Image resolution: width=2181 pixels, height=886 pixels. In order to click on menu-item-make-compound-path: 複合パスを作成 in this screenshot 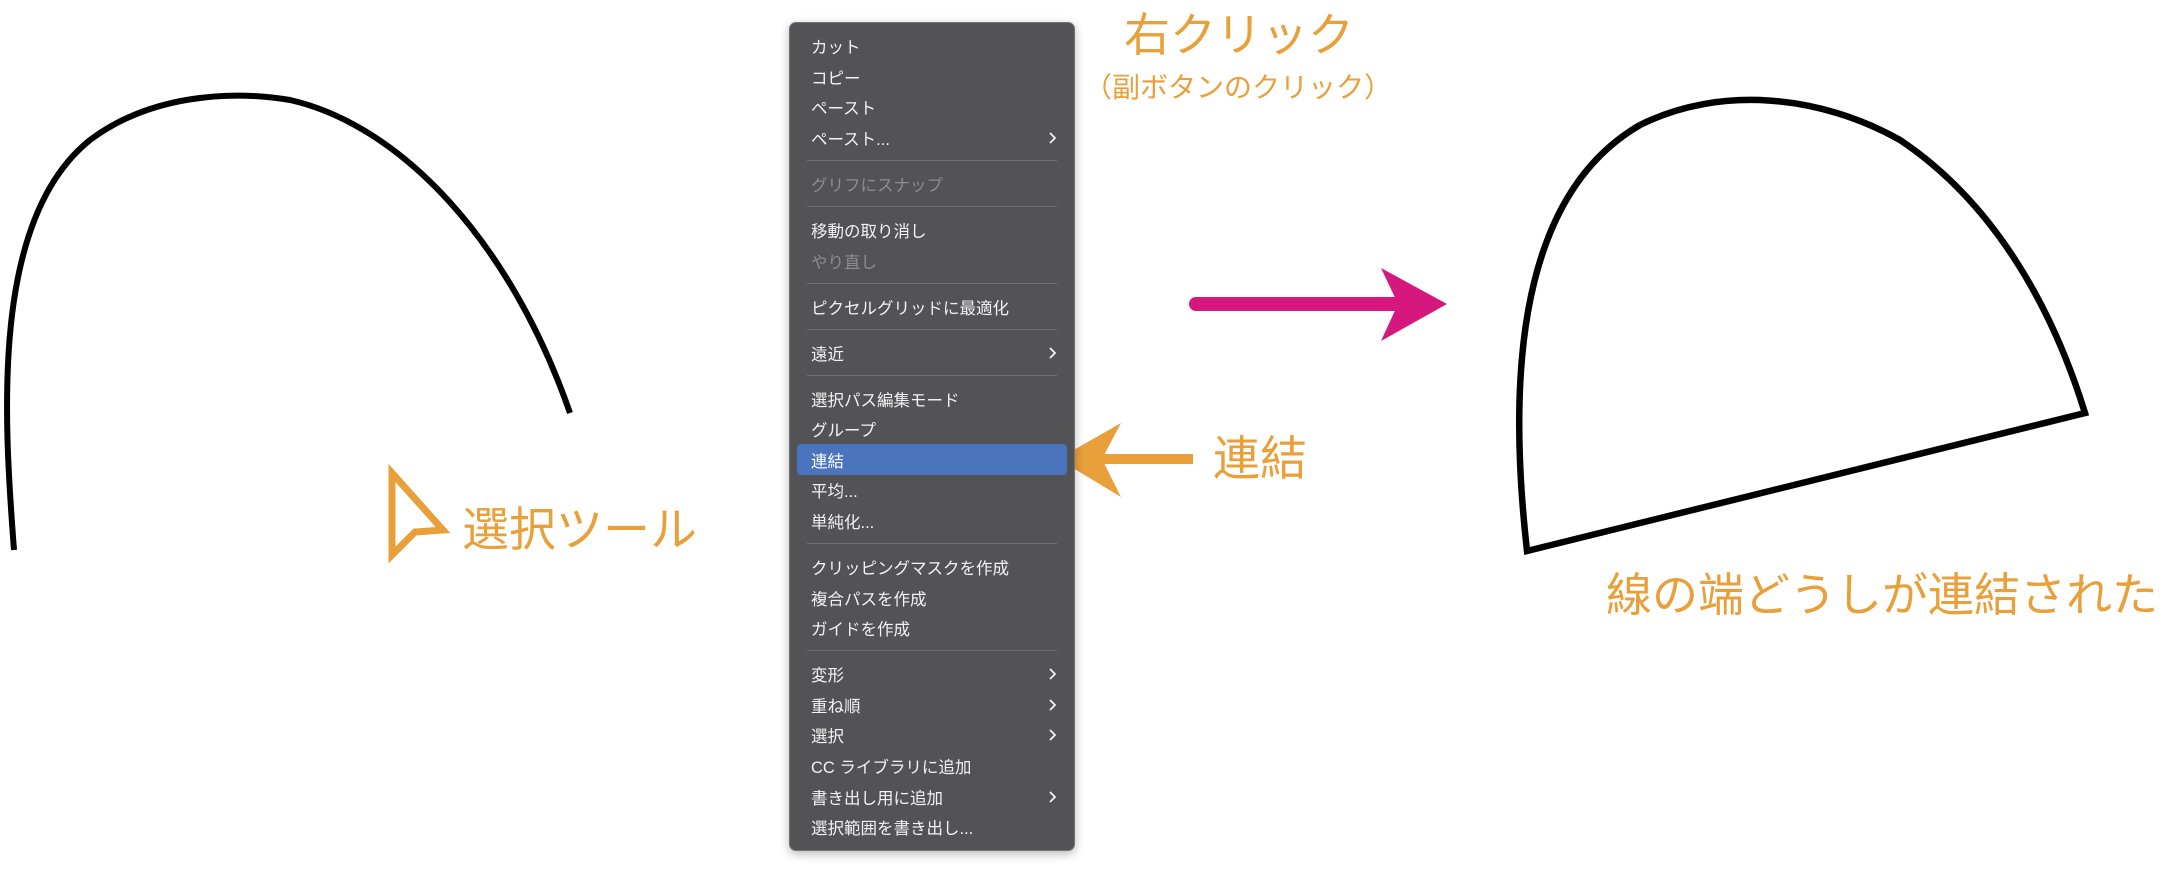, I will do `click(932, 597)`.